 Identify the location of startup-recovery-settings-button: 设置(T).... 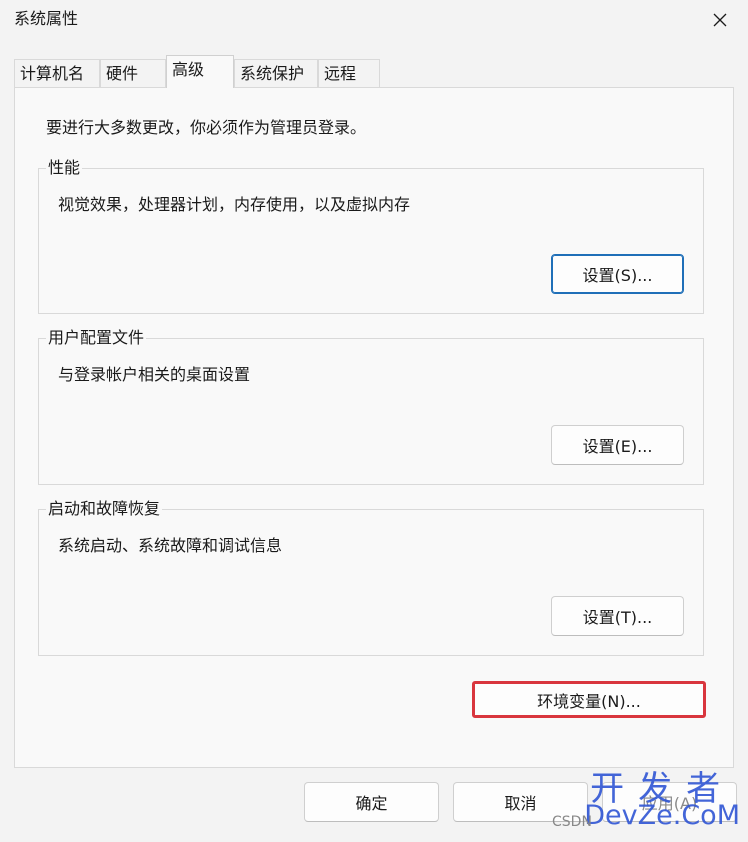
(617, 616).